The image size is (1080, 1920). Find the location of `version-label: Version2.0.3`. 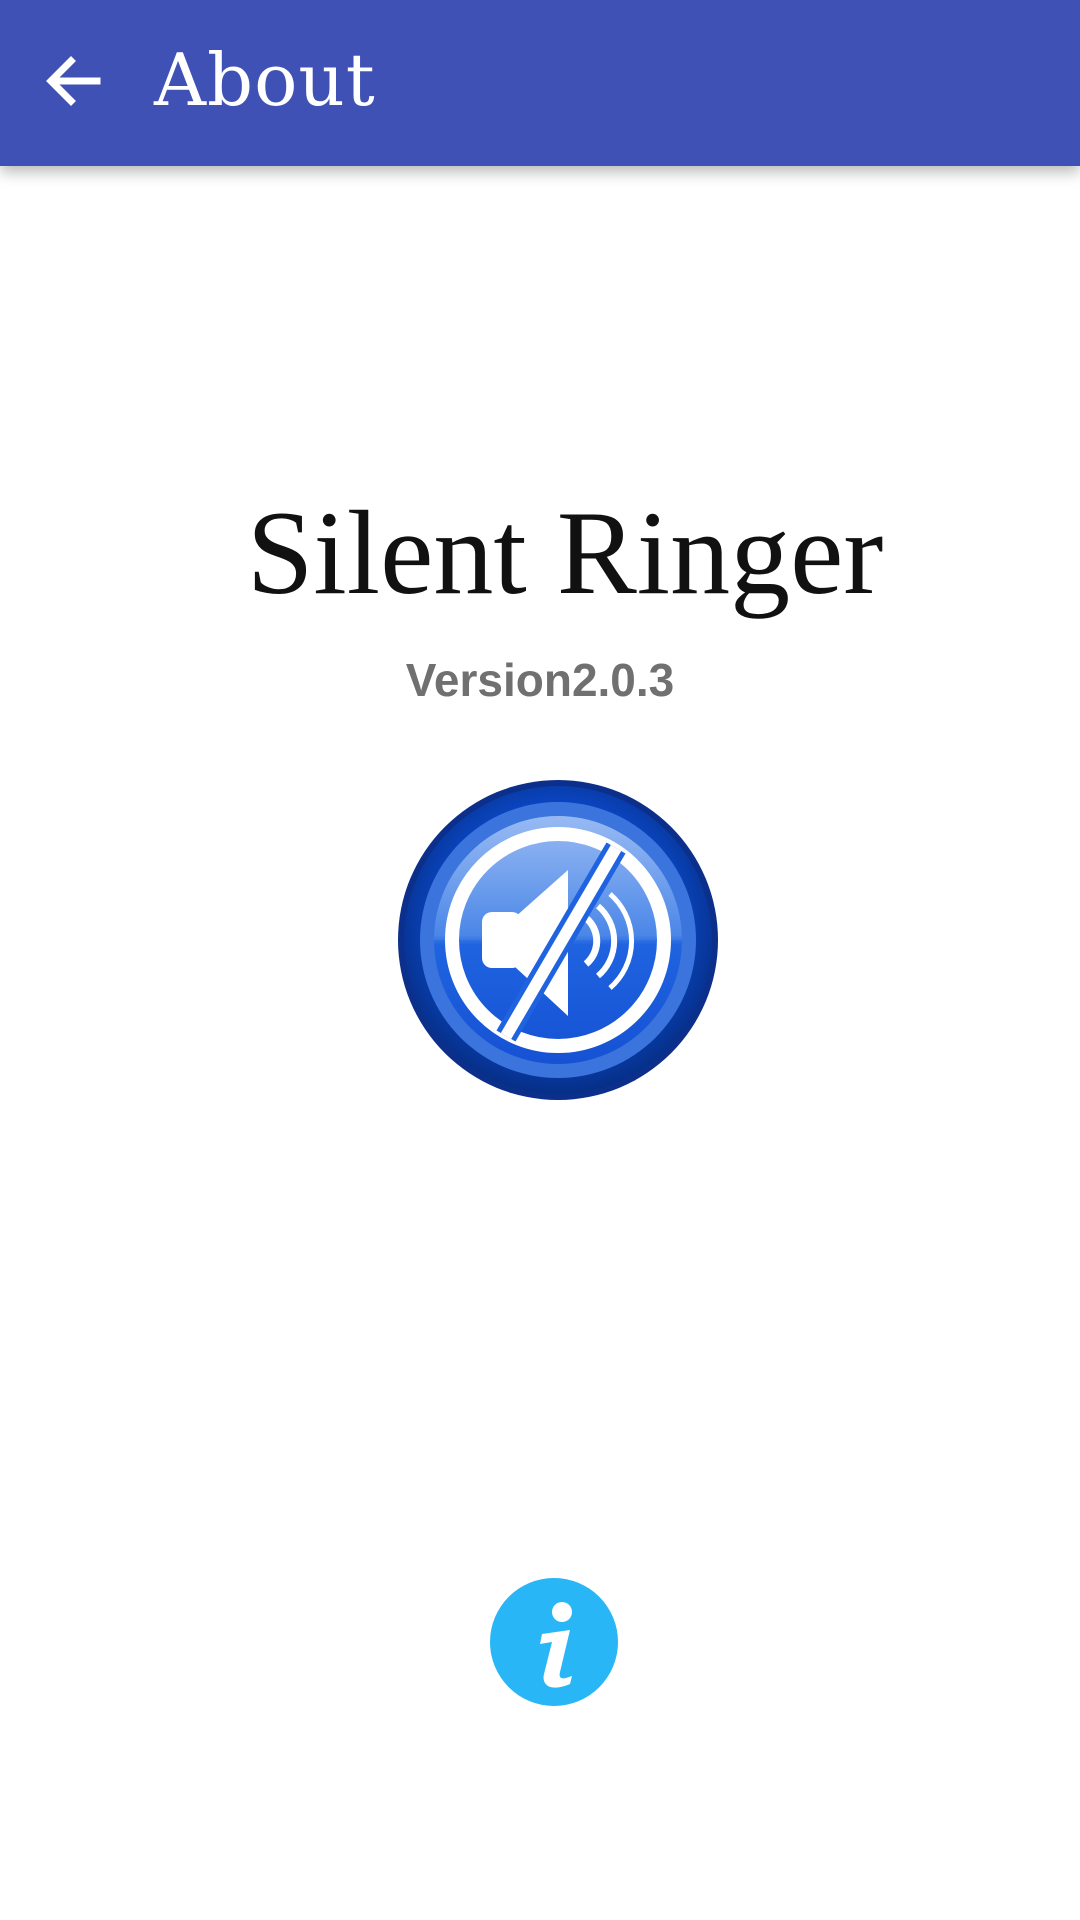

version-label: Version2.0.3 is located at coordinates (540, 680).